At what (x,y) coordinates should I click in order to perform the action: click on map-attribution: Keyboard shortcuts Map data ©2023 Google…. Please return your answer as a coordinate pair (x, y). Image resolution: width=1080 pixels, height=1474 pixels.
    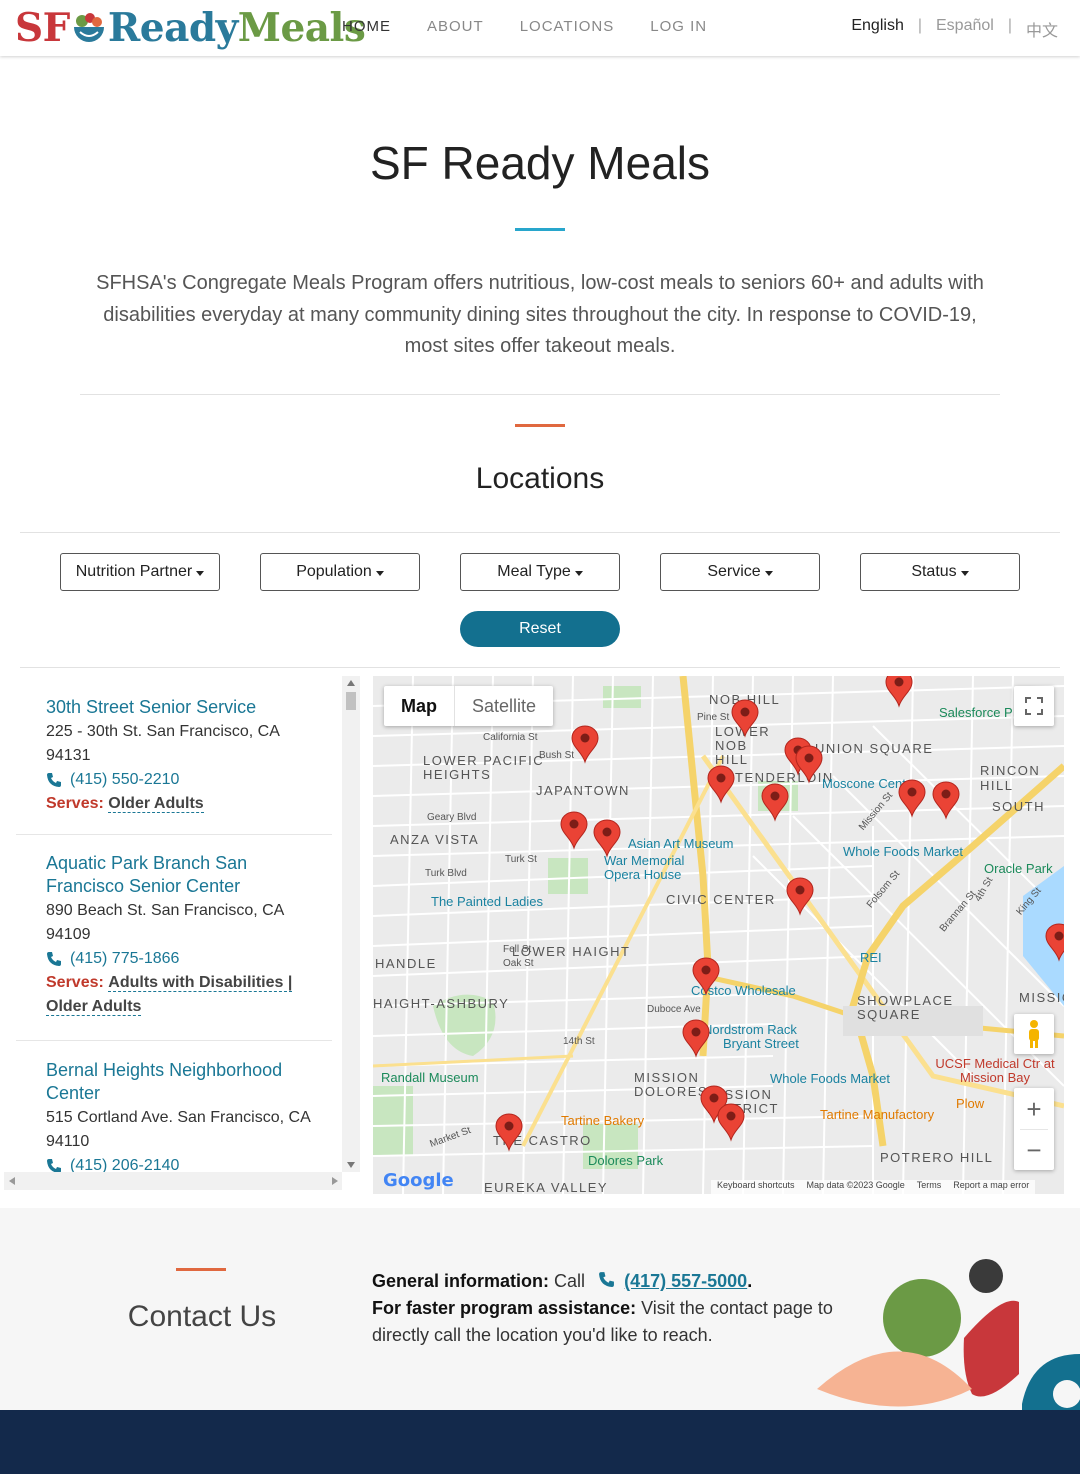
    Looking at the image, I should click on (873, 1187).